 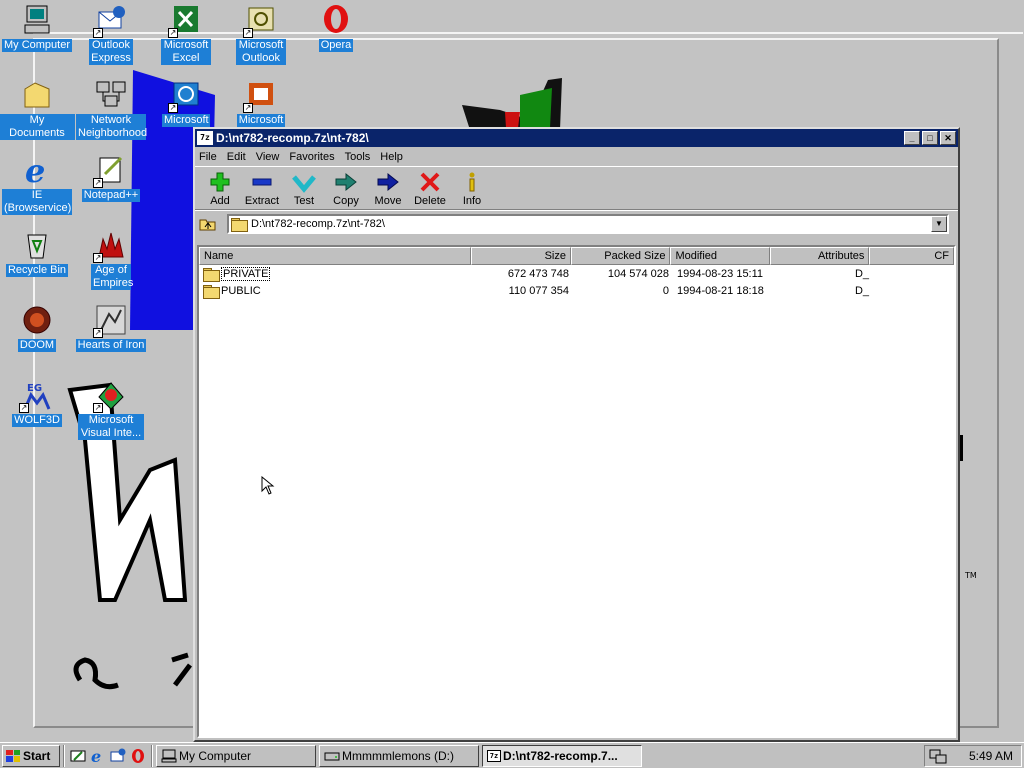 I want to click on desktop-icon-outlook-express: ↗ Outlook Express, so click(x=111, y=34).